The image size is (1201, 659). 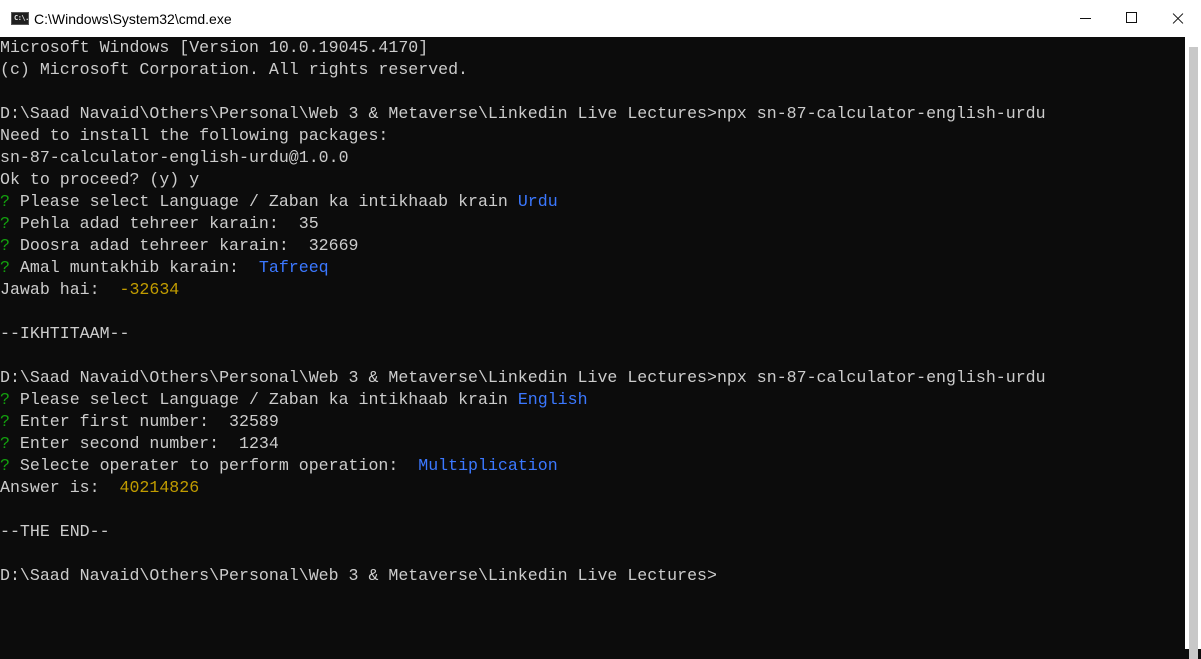 I want to click on result-line: Answer is: 40214826, so click(x=592, y=488).